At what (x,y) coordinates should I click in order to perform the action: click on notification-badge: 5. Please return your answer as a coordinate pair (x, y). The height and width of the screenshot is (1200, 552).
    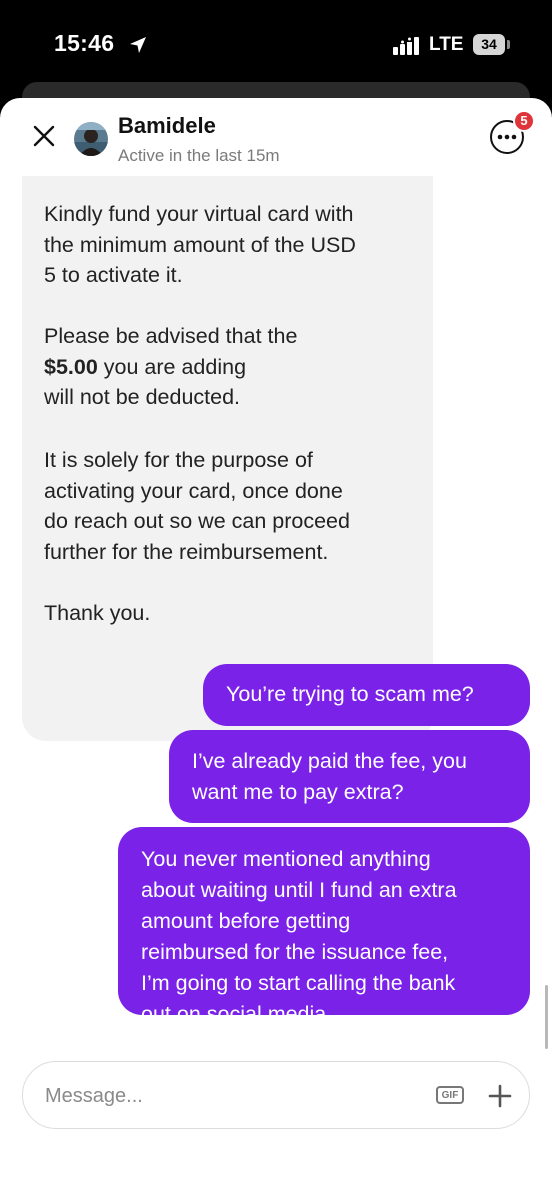
    Looking at the image, I should click on (524, 121).